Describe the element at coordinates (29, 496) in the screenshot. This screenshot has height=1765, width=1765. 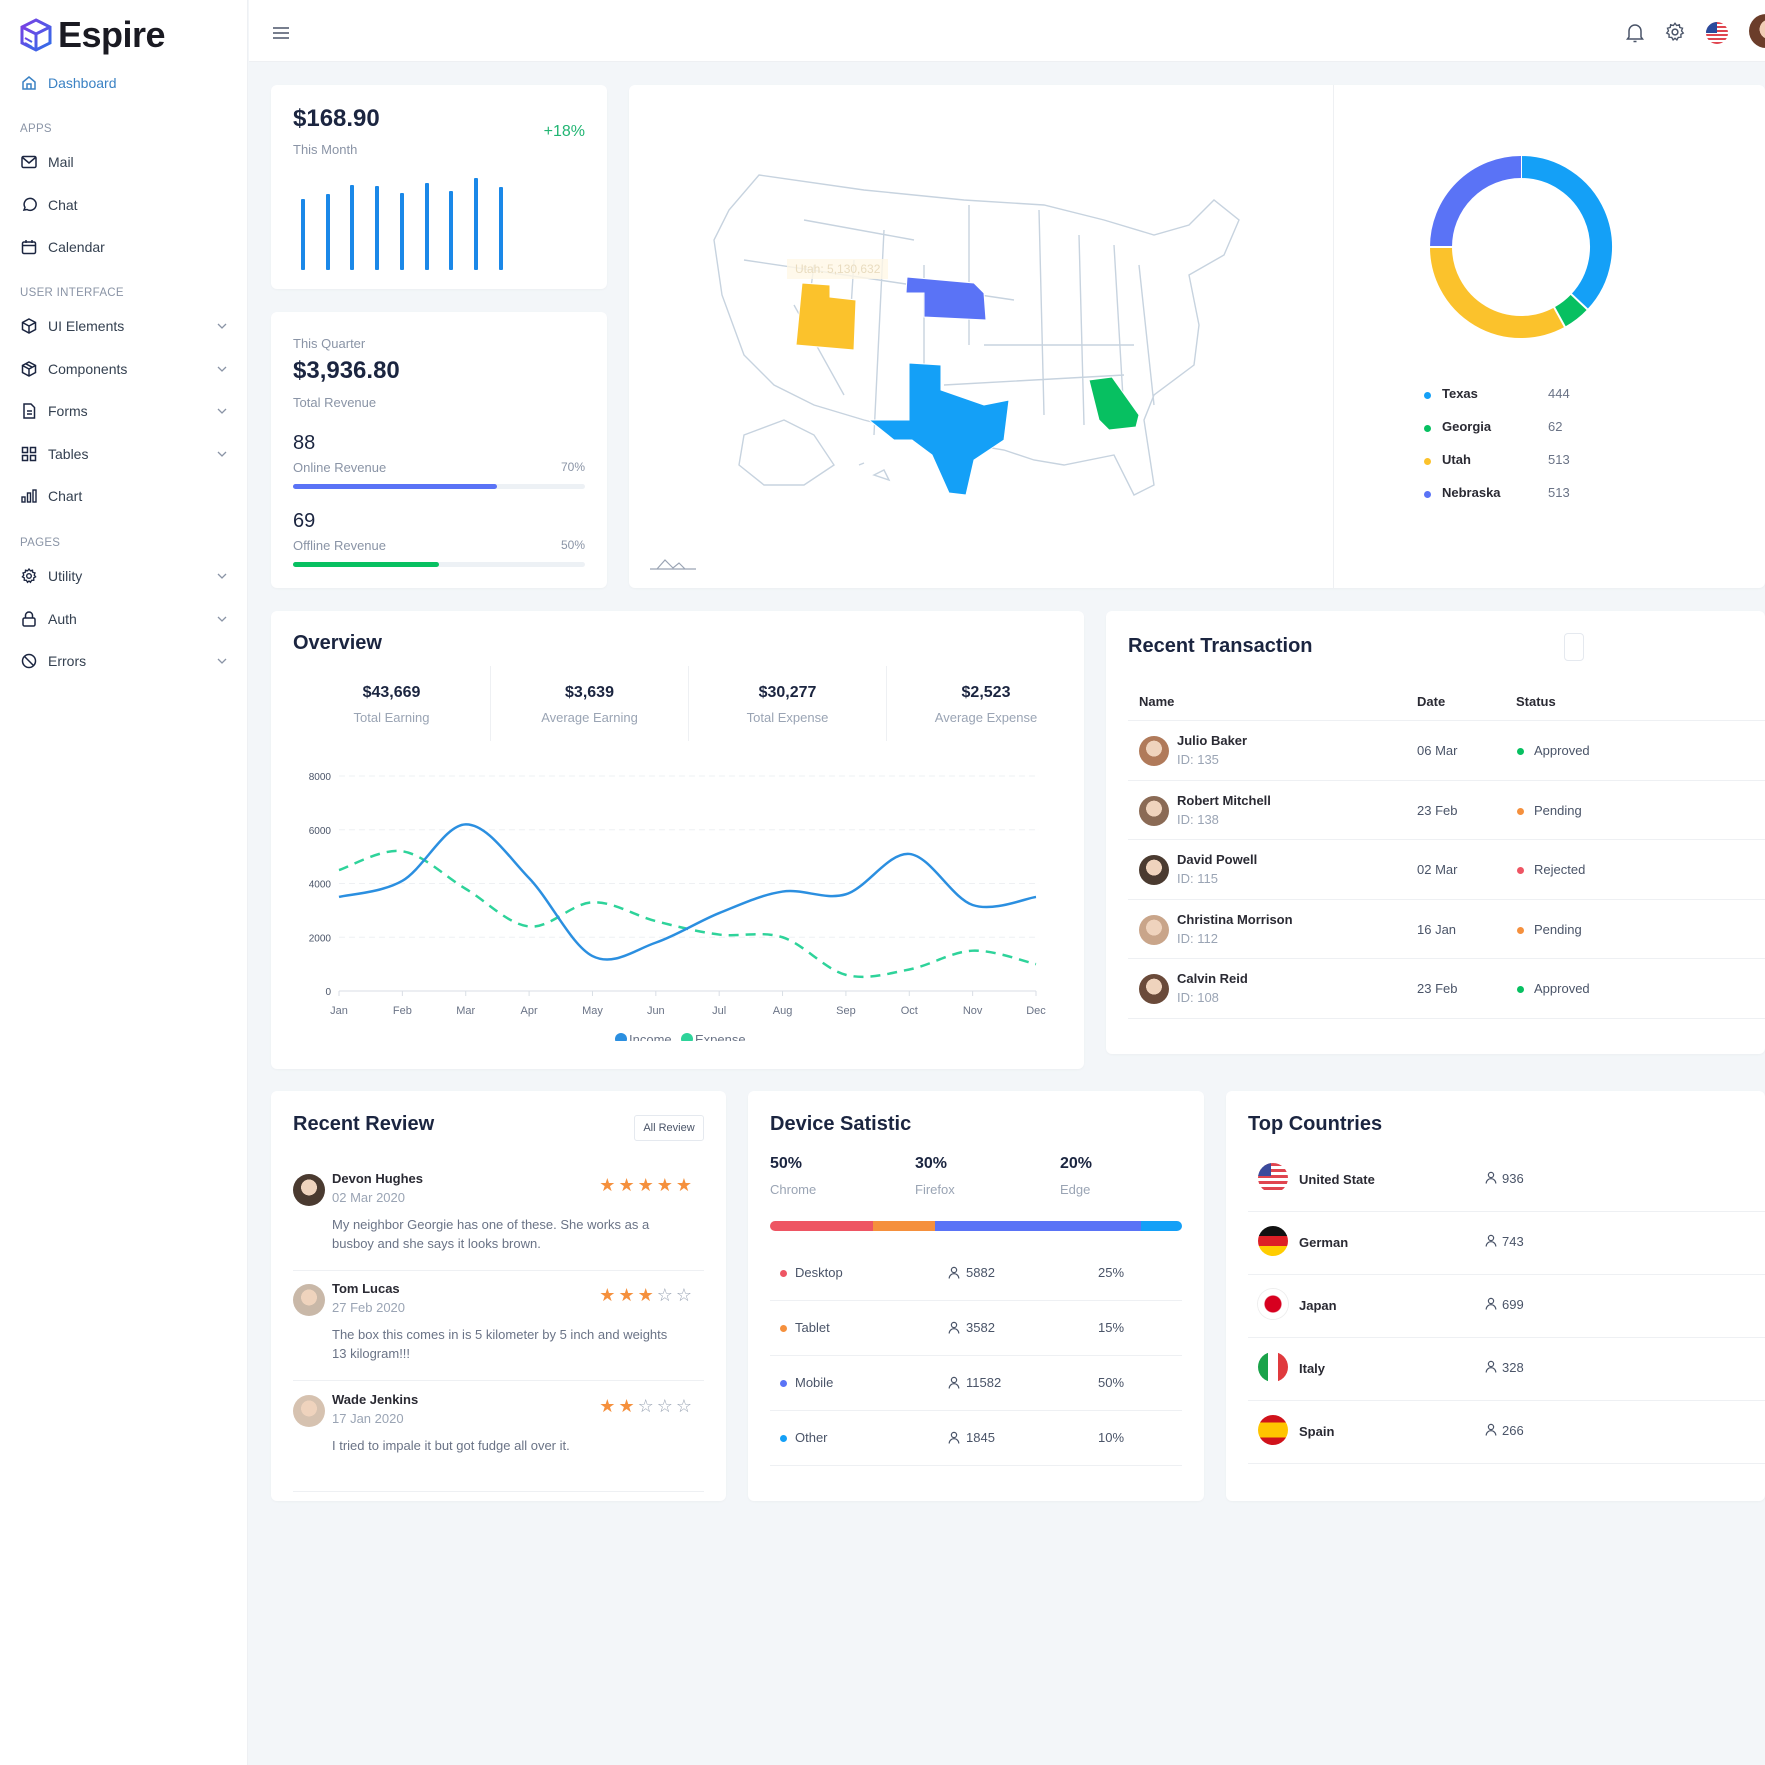
I see `bar-chart-icon` at that location.